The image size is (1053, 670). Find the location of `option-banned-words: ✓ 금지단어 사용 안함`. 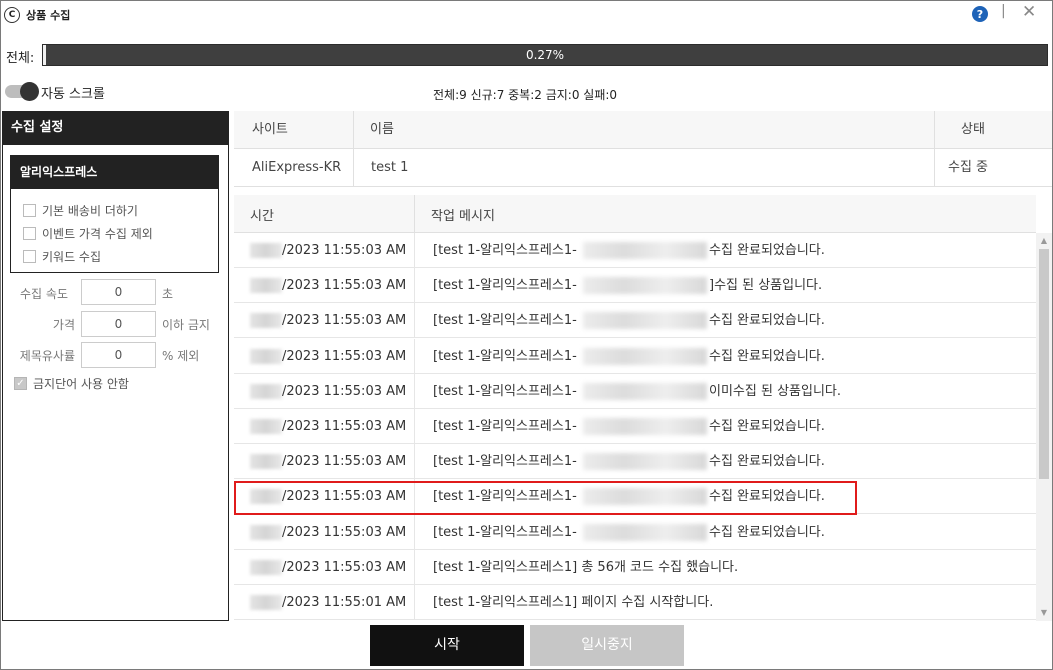

option-banned-words: ✓ 금지단어 사용 안함 is located at coordinates (71, 383).